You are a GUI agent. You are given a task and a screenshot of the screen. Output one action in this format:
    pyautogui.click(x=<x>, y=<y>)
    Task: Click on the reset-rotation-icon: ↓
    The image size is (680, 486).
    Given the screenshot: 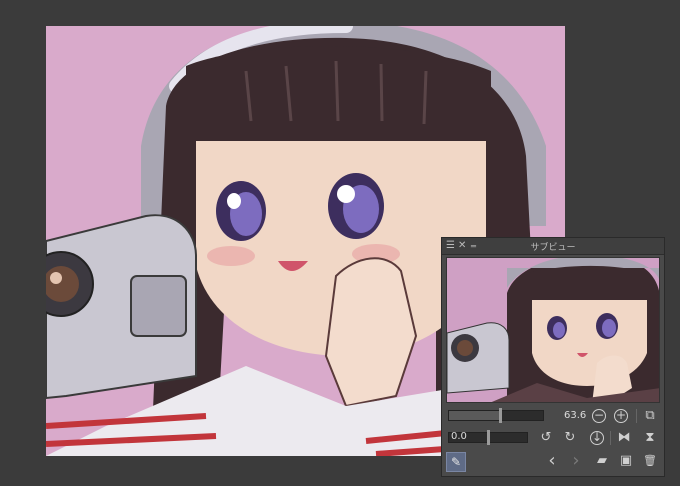 What is the action you would take?
    pyautogui.click(x=597, y=438)
    